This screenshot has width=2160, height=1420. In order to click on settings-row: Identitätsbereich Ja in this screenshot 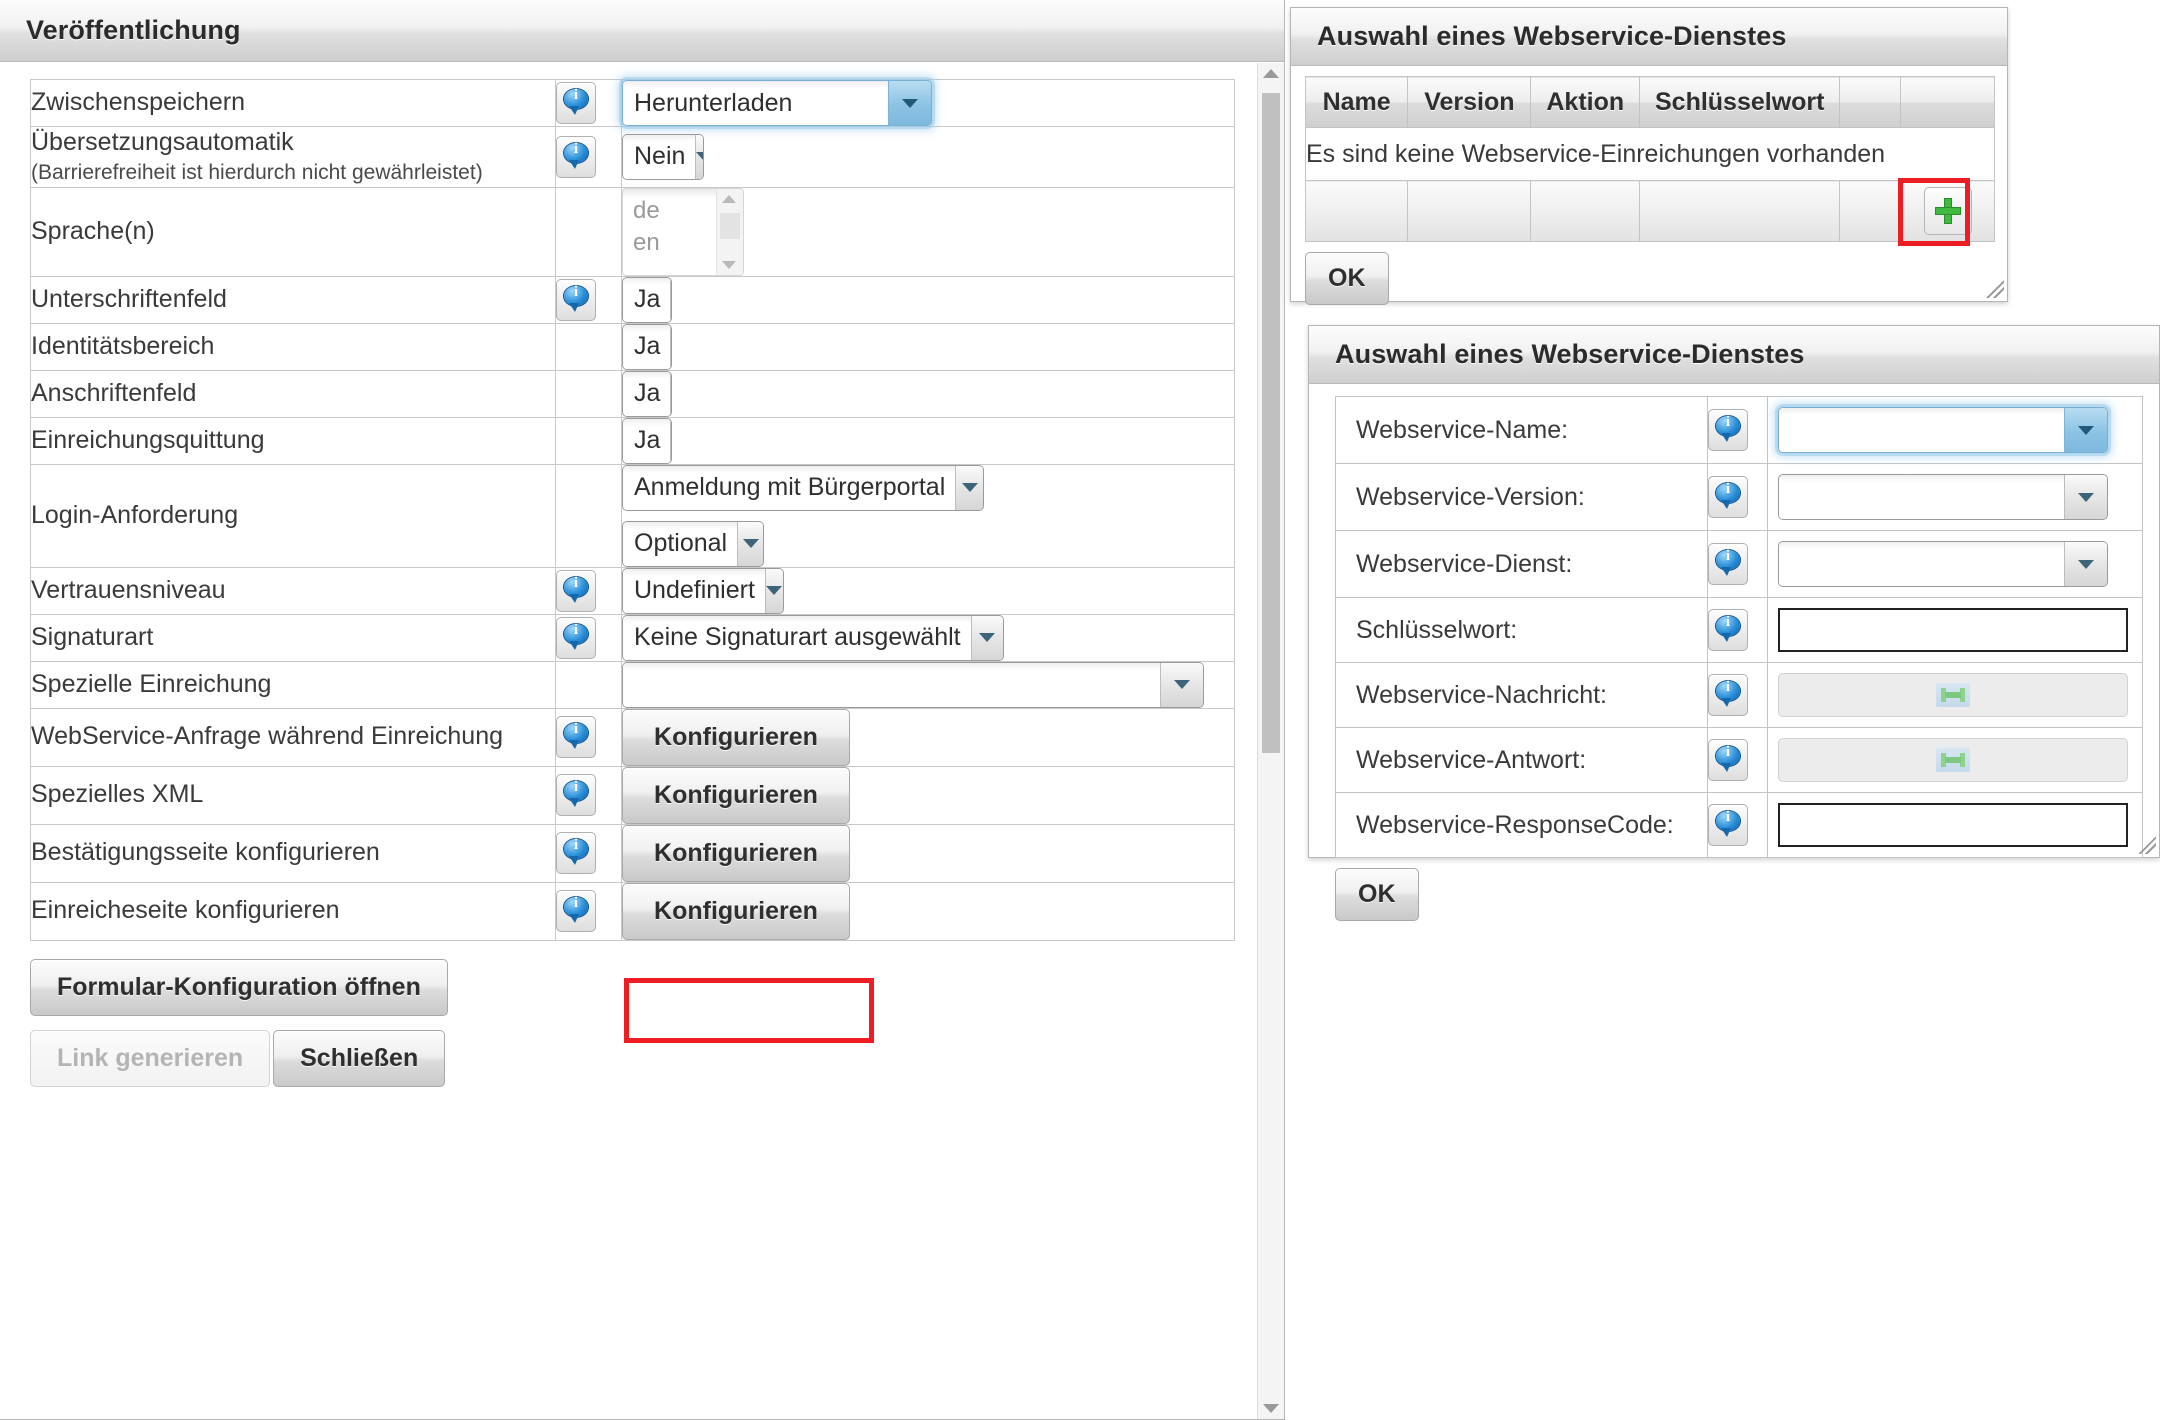, I will do `click(632, 346)`.